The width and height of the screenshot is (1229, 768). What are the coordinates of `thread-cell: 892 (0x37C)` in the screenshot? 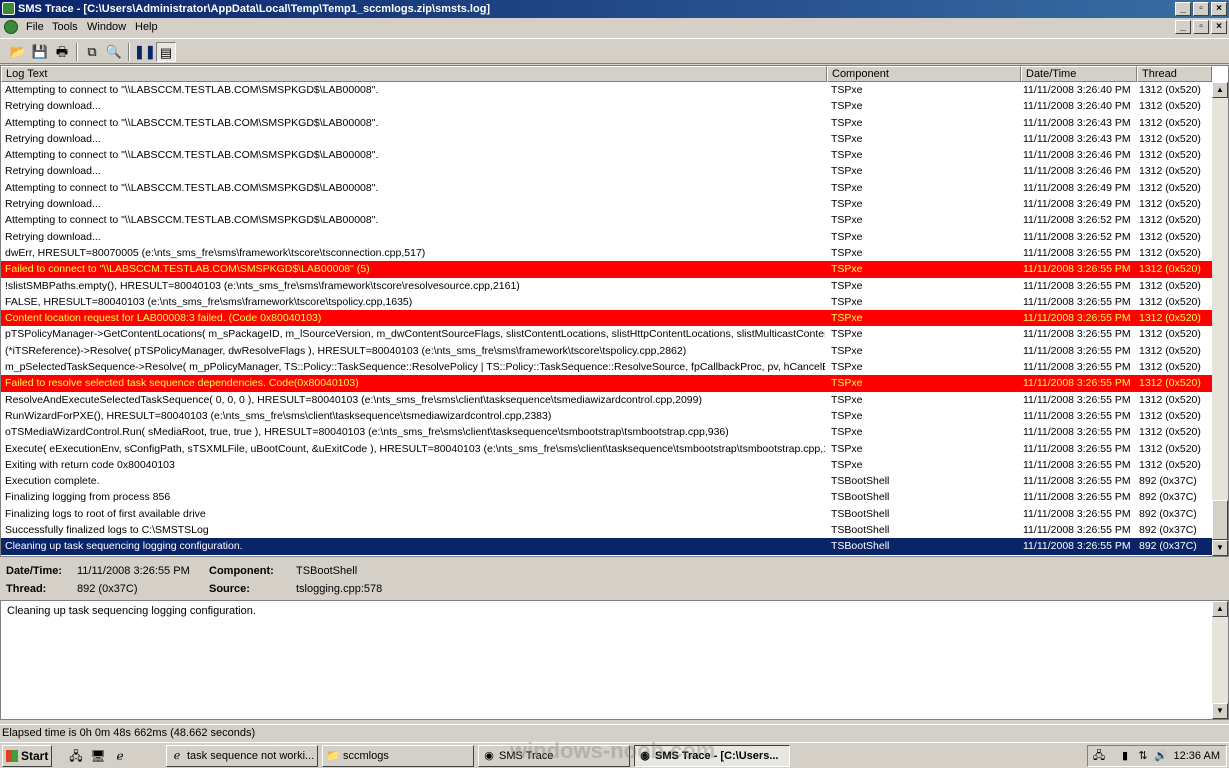 It's located at (1168, 513).